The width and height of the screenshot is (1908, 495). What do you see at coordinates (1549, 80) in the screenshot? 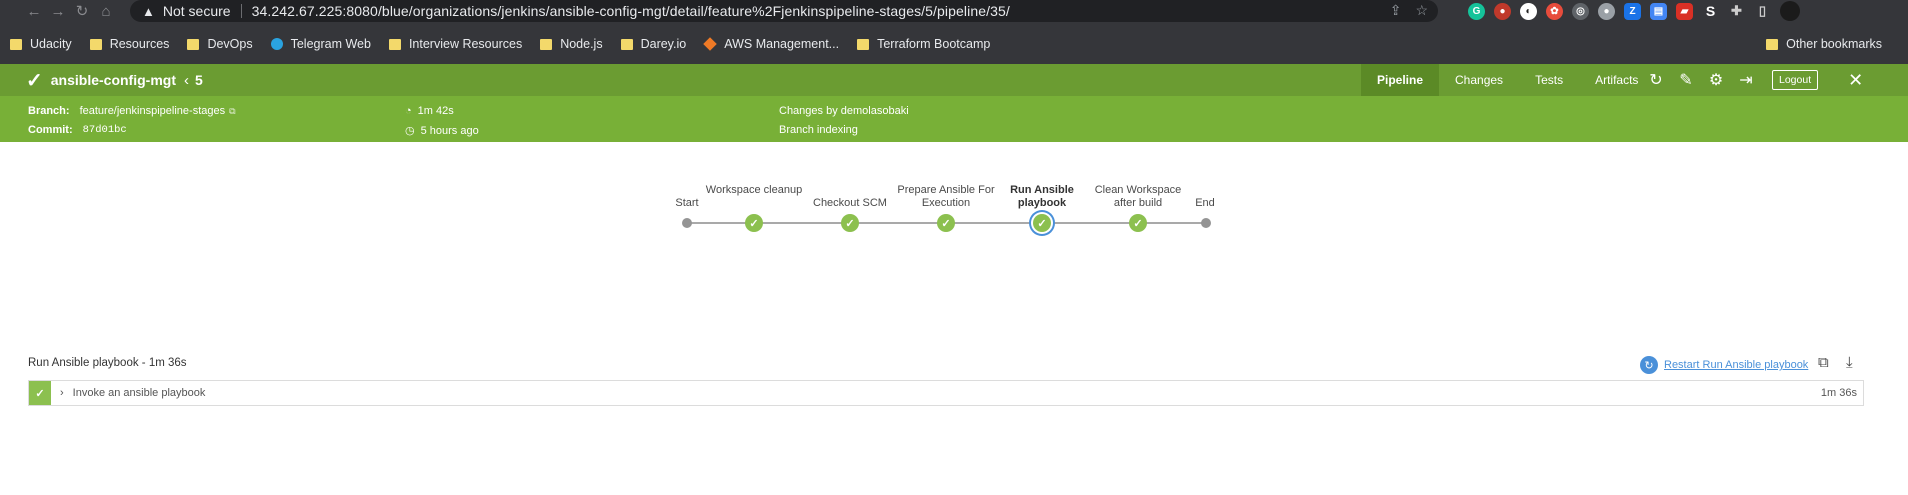
I see `tab-tests: Tests` at bounding box center [1549, 80].